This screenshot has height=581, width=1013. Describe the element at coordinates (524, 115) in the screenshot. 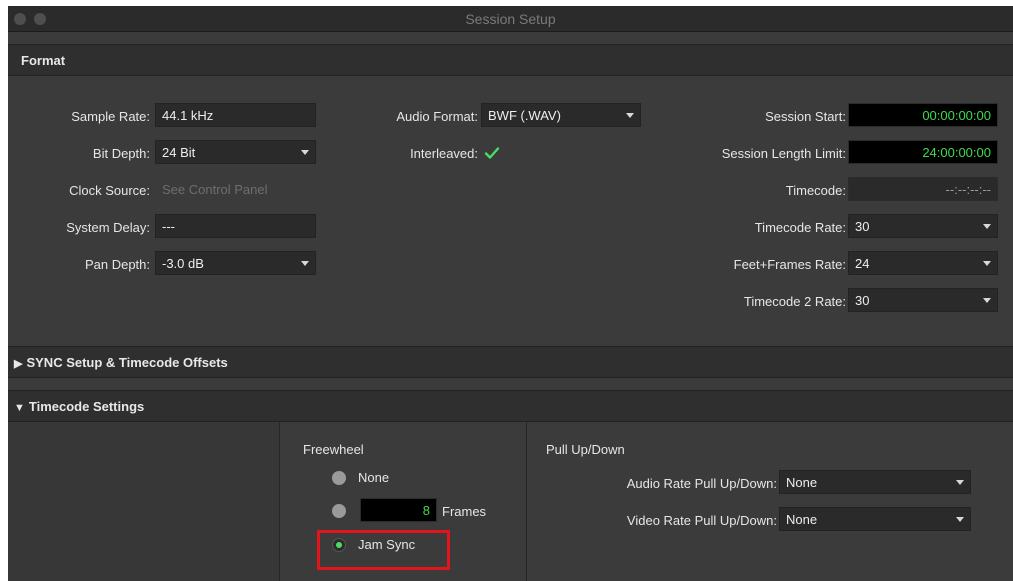

I see `audio-format-value: BWF (.WAV)` at that location.